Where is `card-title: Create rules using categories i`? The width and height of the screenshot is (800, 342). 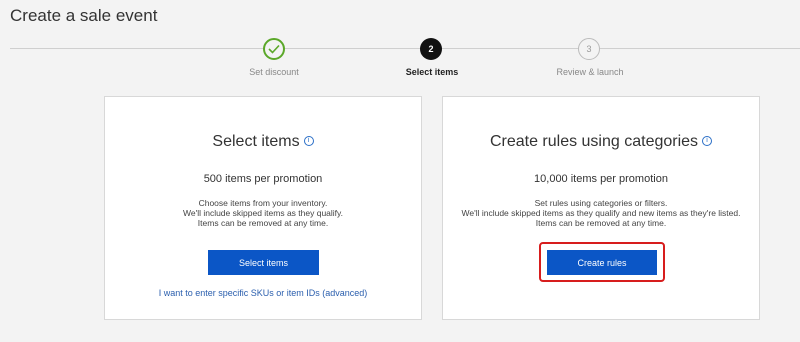
card-title: Create rules using categories i is located at coordinates (601, 142).